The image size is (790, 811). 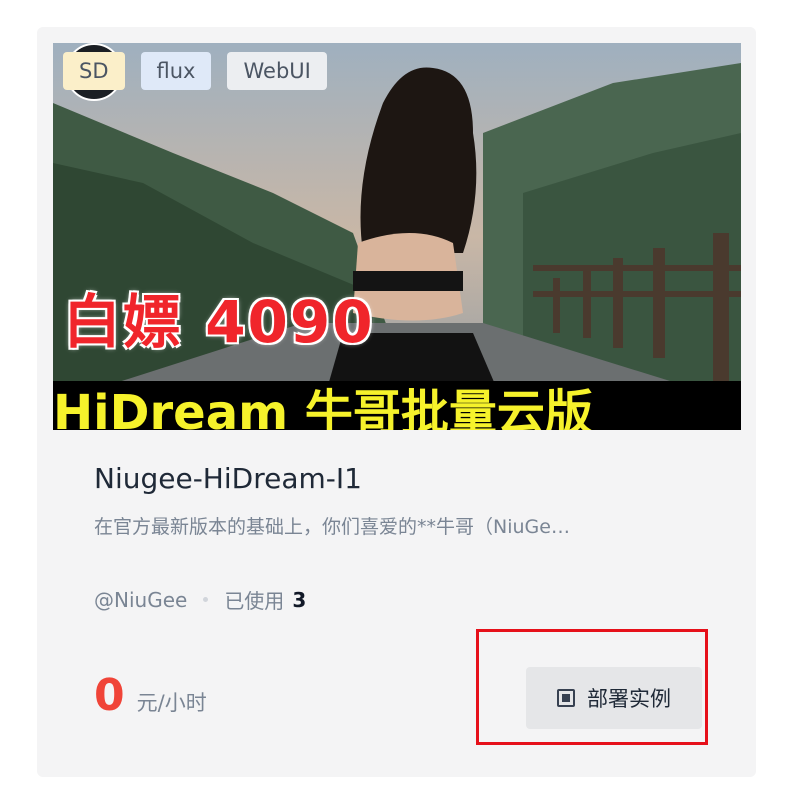 I want to click on cover-caption: 白嫖 4090, so click(x=219, y=322).